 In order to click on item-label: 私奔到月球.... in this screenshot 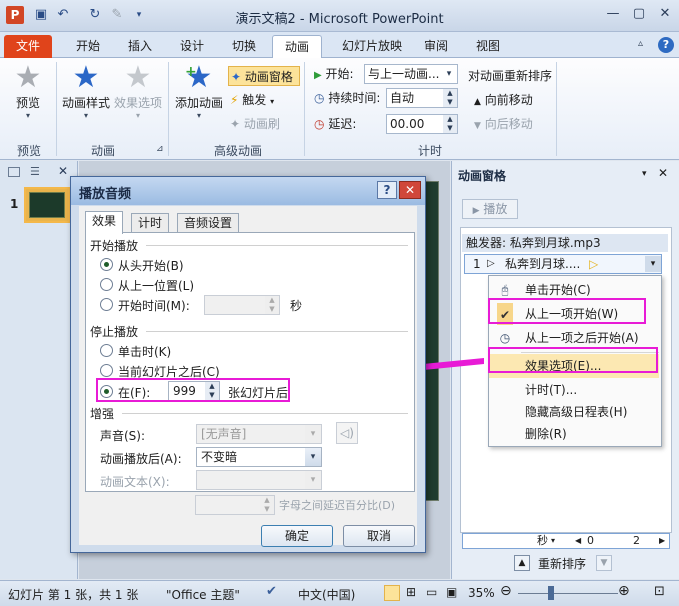, I will do `click(543, 264)`.